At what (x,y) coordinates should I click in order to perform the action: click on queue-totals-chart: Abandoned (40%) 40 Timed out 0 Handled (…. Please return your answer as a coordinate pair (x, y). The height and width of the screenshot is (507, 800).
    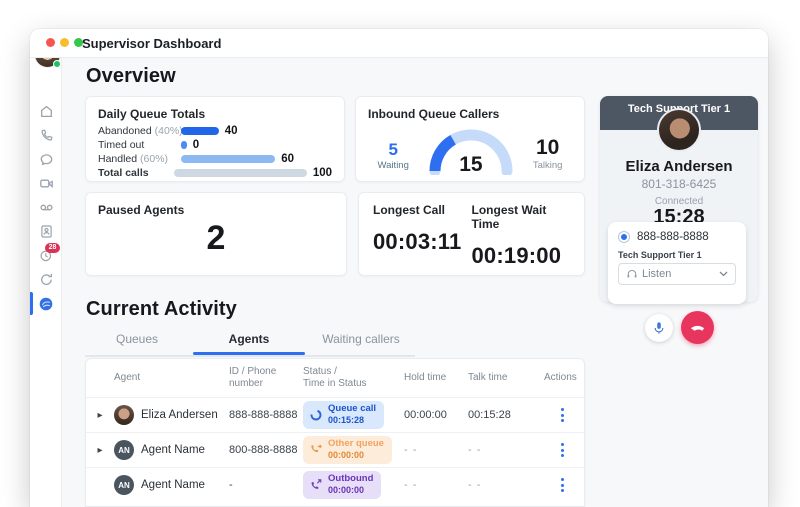
    Looking at the image, I should click on (215, 152).